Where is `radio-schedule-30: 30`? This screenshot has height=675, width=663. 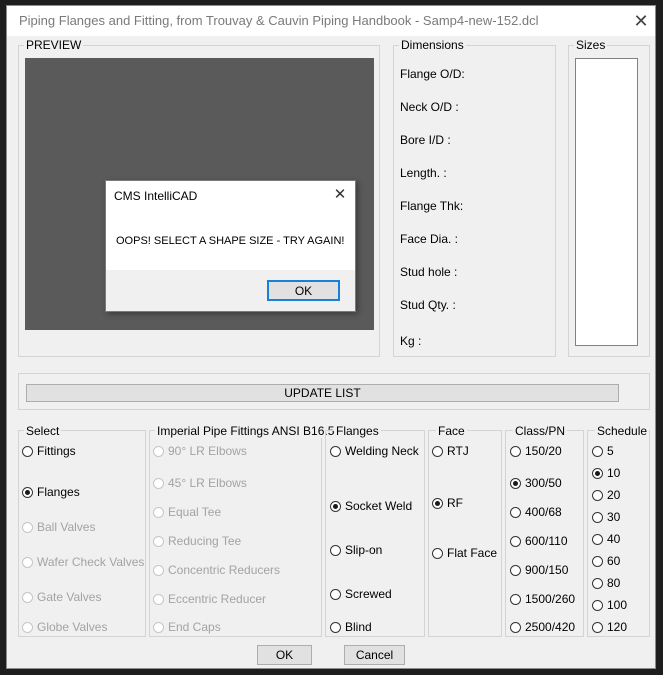
radio-schedule-30: 30 is located at coordinates (606, 517).